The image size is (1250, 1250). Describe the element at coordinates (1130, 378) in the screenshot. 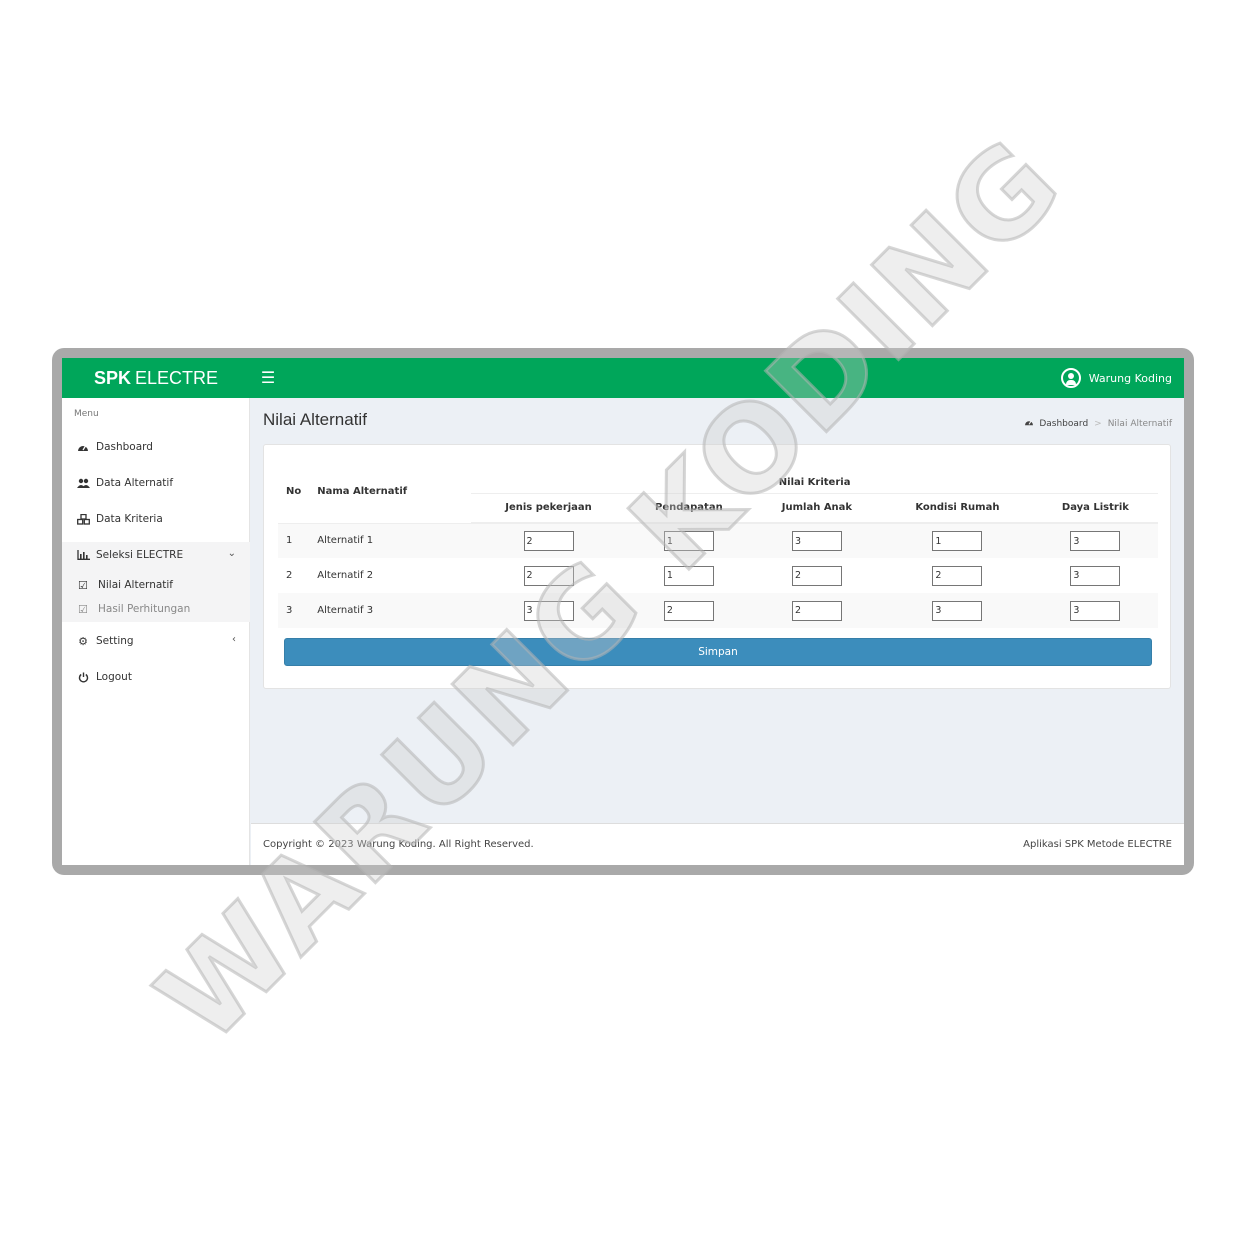

I see `user-name: Warung Koding` at that location.